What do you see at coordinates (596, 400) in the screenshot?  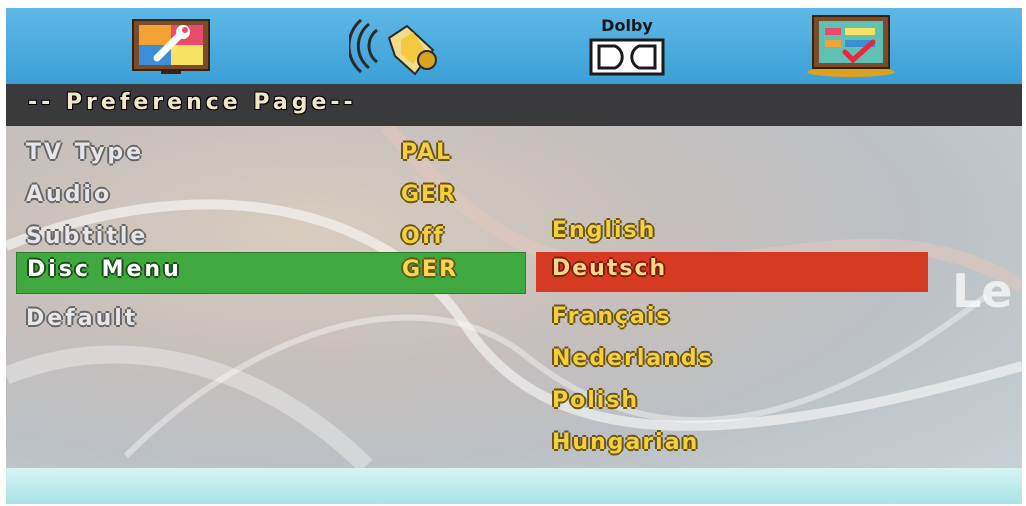 I see `option-label: Polish` at bounding box center [596, 400].